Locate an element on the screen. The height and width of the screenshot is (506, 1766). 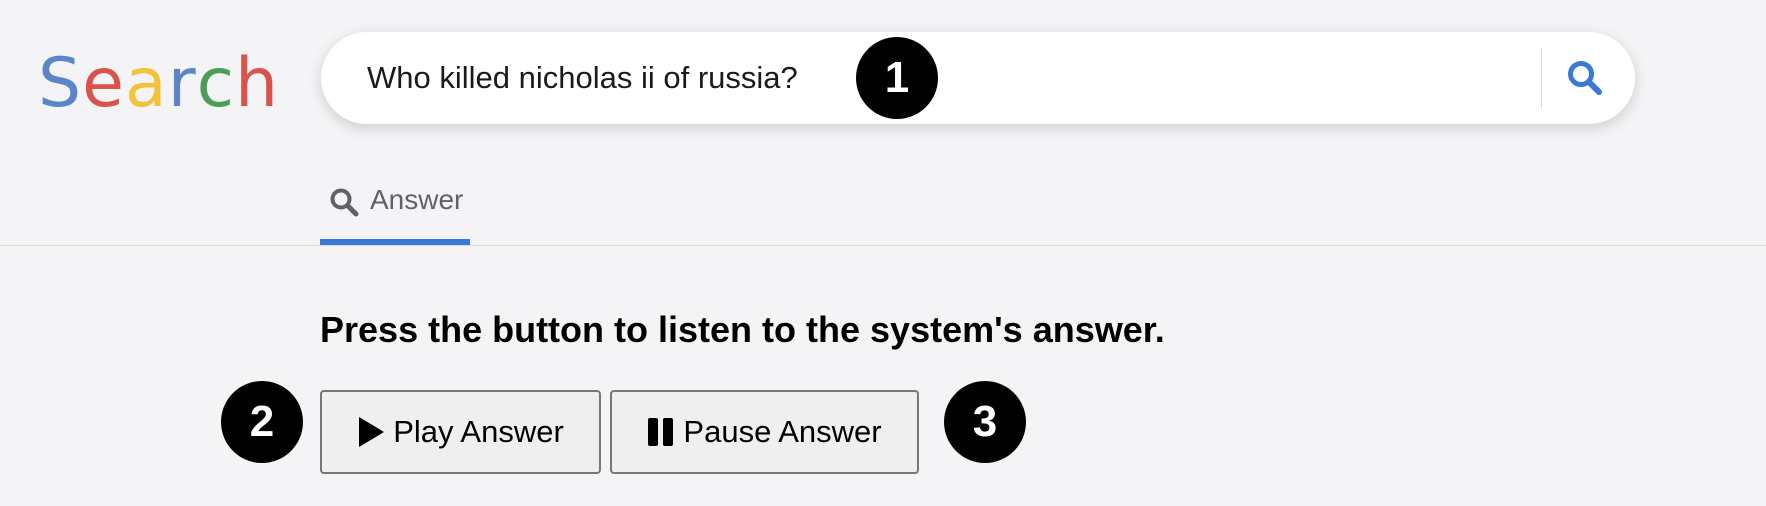
search-input is located at coordinates (942, 78).